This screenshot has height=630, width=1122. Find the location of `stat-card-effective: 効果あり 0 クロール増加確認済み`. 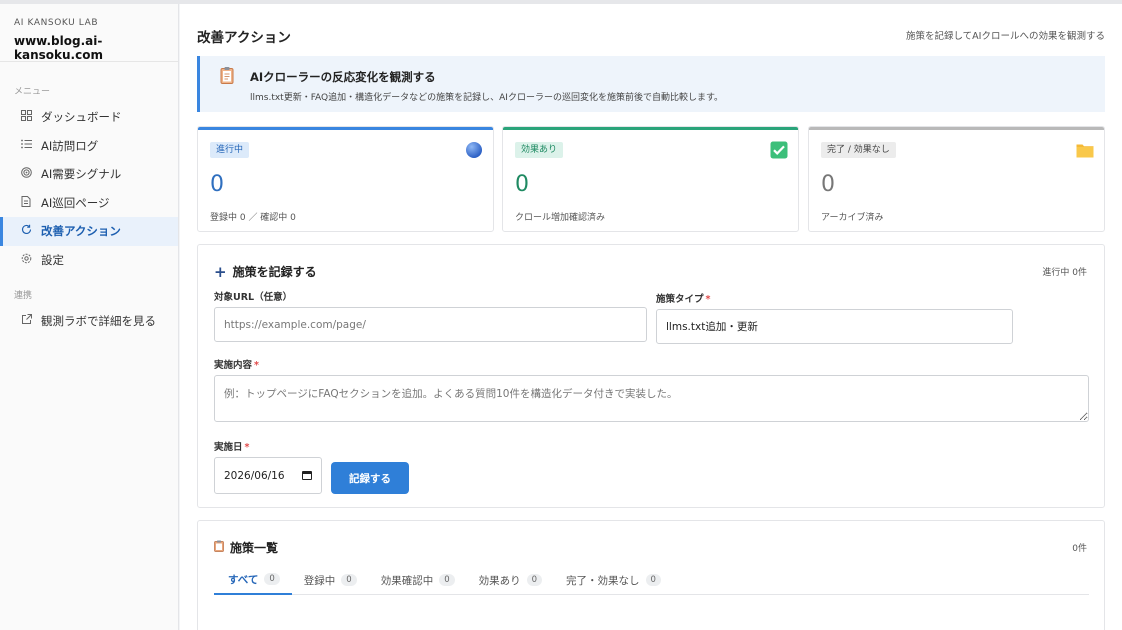

stat-card-effective: 効果あり 0 クロール増加確認済み is located at coordinates (650, 179).